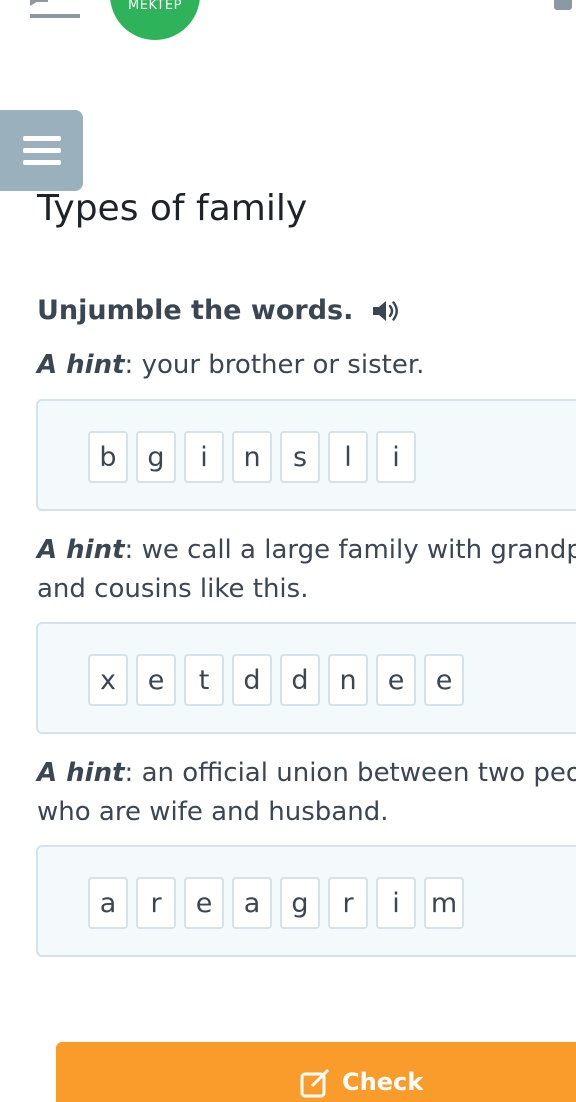 This screenshot has height=1102, width=576. What do you see at coordinates (563, 5) in the screenshot?
I see `grid-icon` at bounding box center [563, 5].